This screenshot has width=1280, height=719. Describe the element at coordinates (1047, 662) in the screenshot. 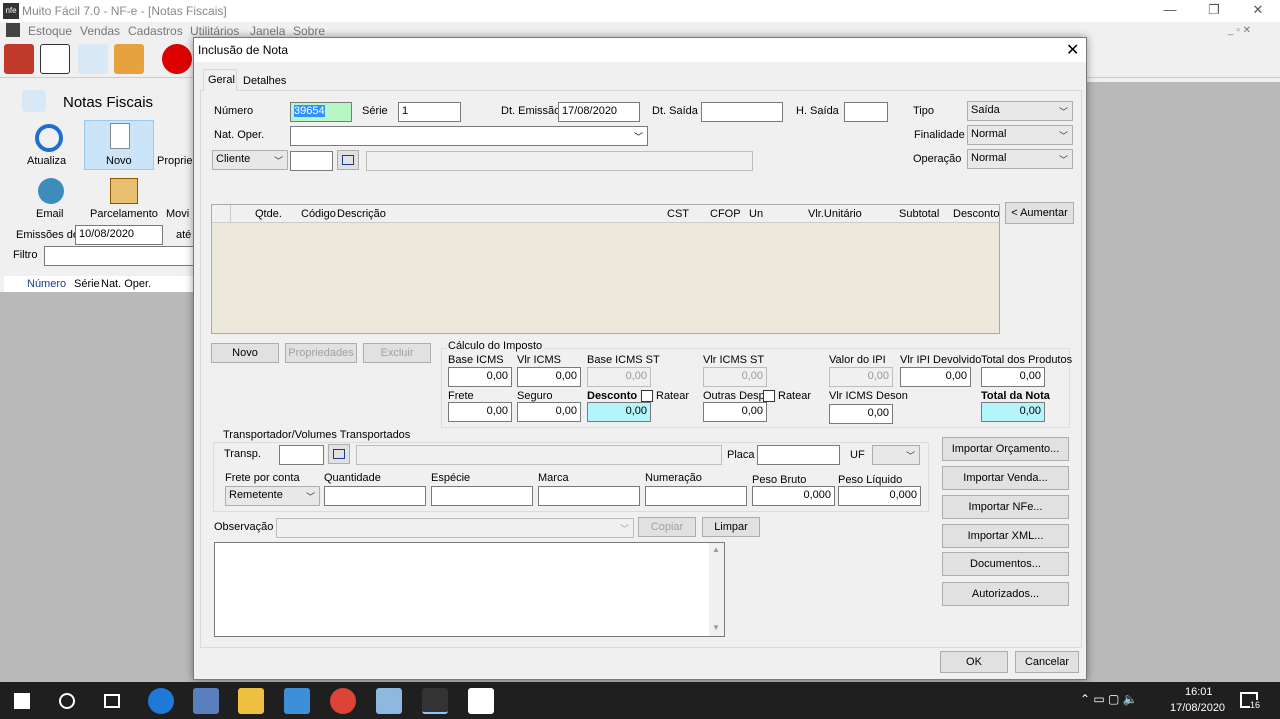

I see `cancelar-button: Cancelar` at that location.